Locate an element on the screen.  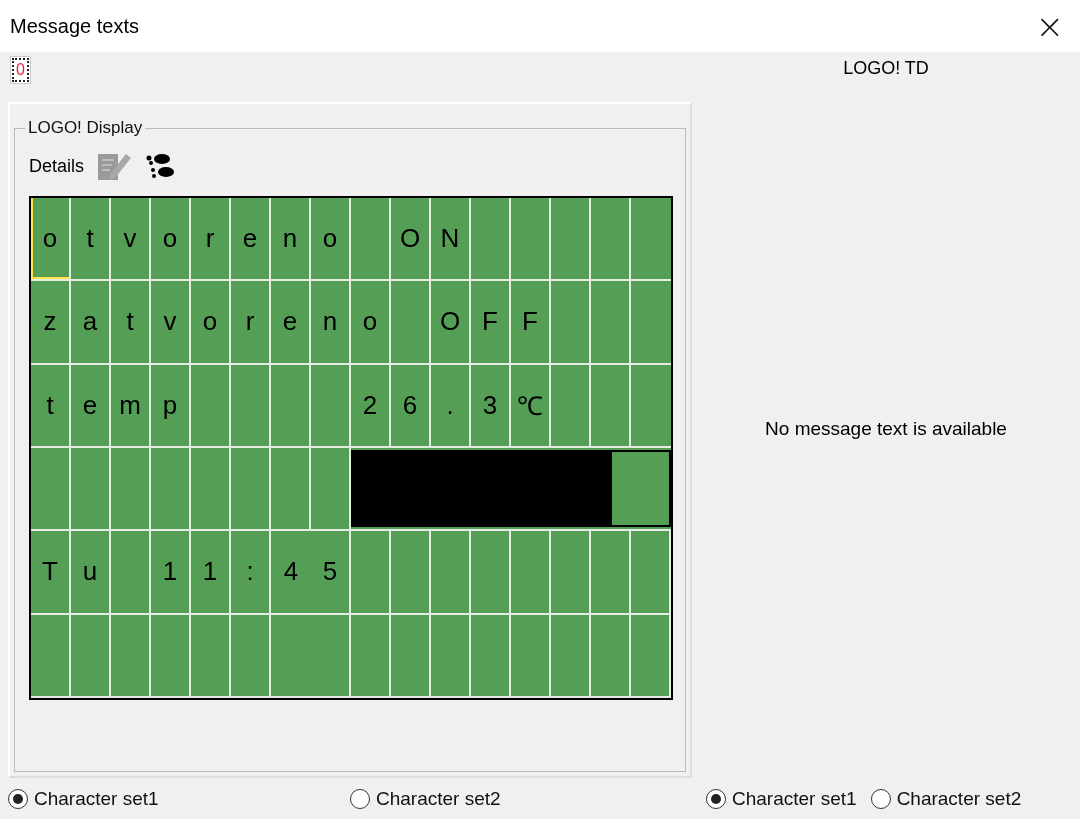
details-label: Details is located at coordinates (57, 166).